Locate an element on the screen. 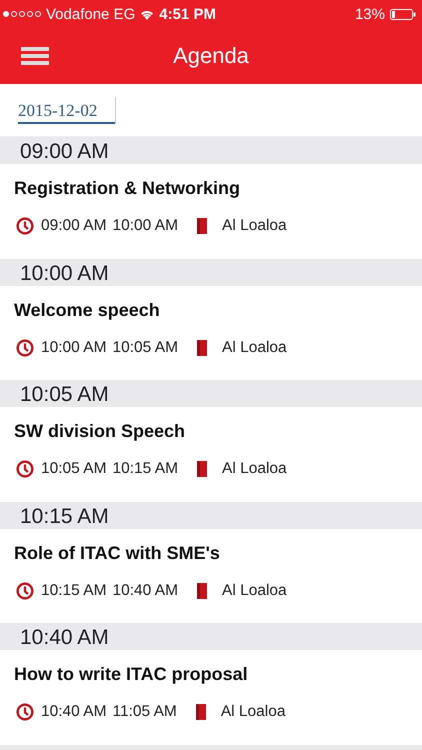 Image resolution: width=422 pixels, height=750 pixels. end-time: 10:15 AM is located at coordinates (145, 469).